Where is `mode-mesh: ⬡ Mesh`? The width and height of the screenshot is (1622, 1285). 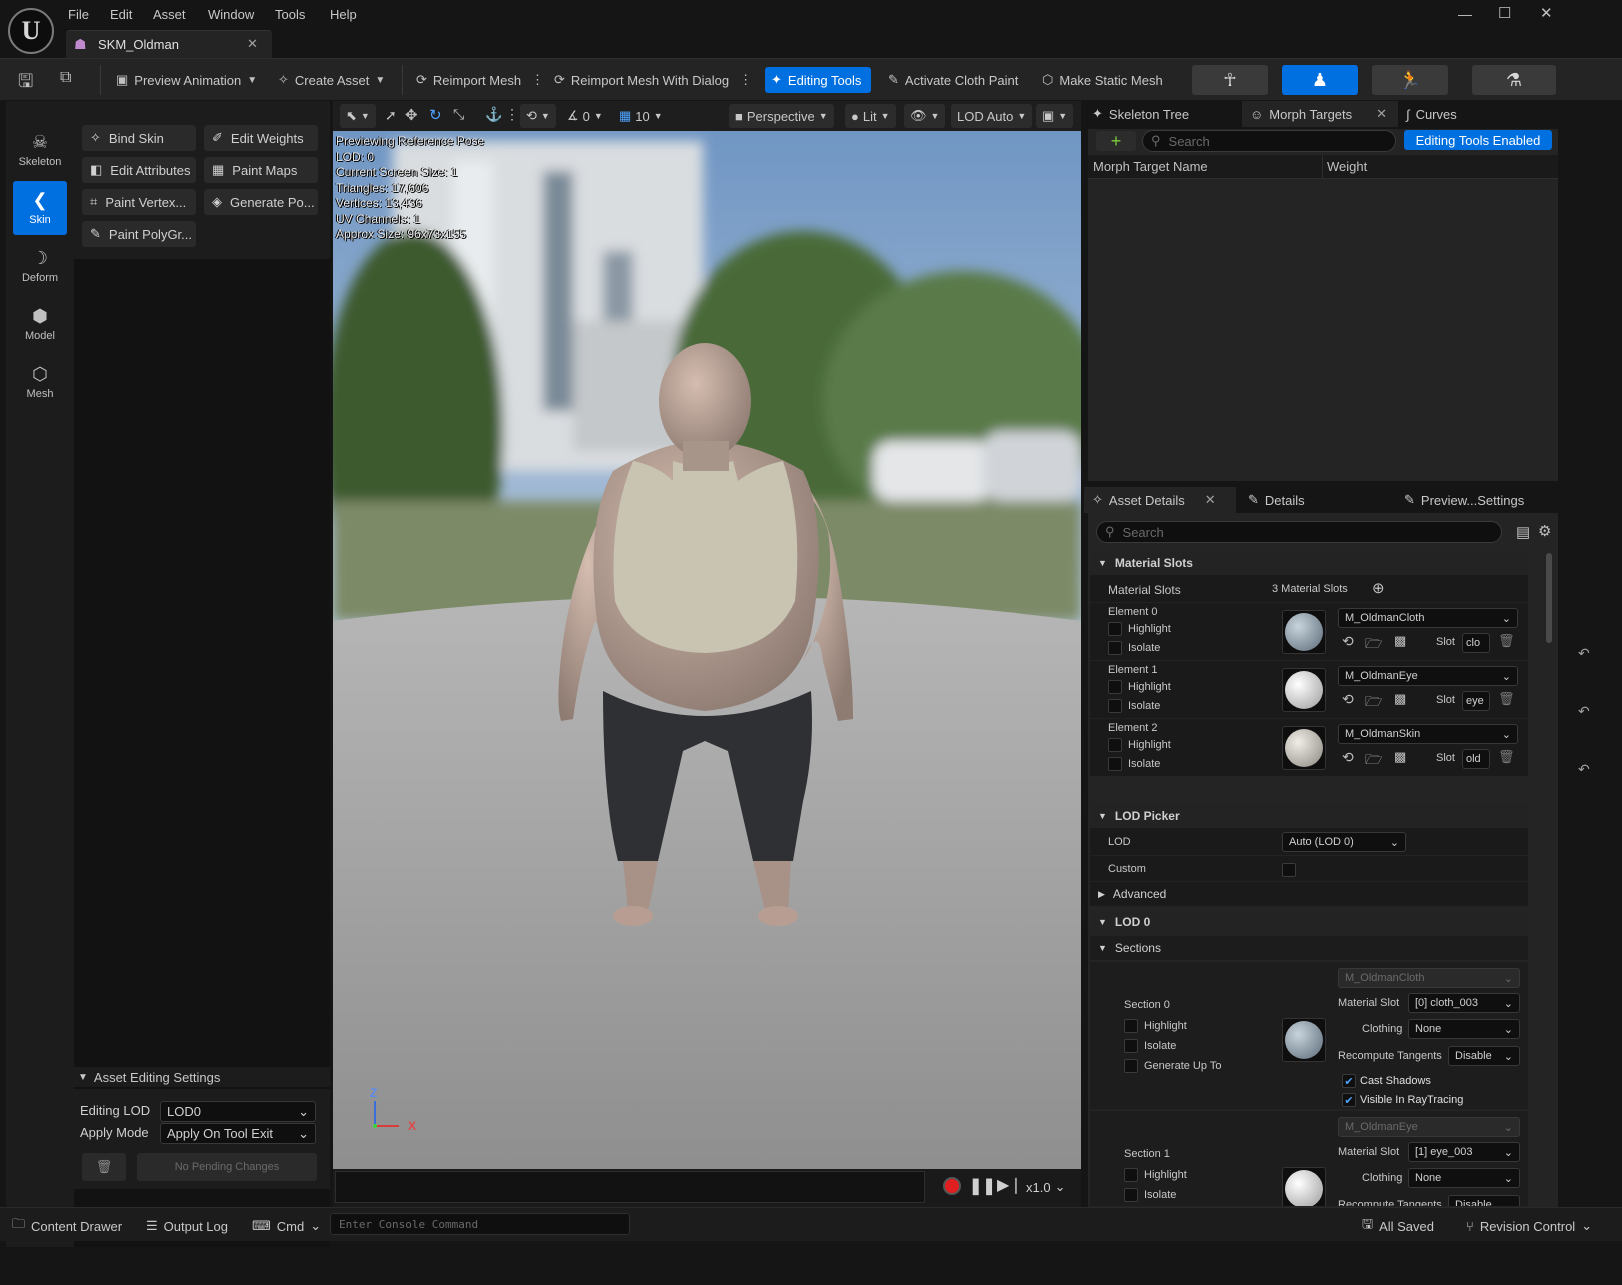 mode-mesh: ⬡ Mesh is located at coordinates (40, 382).